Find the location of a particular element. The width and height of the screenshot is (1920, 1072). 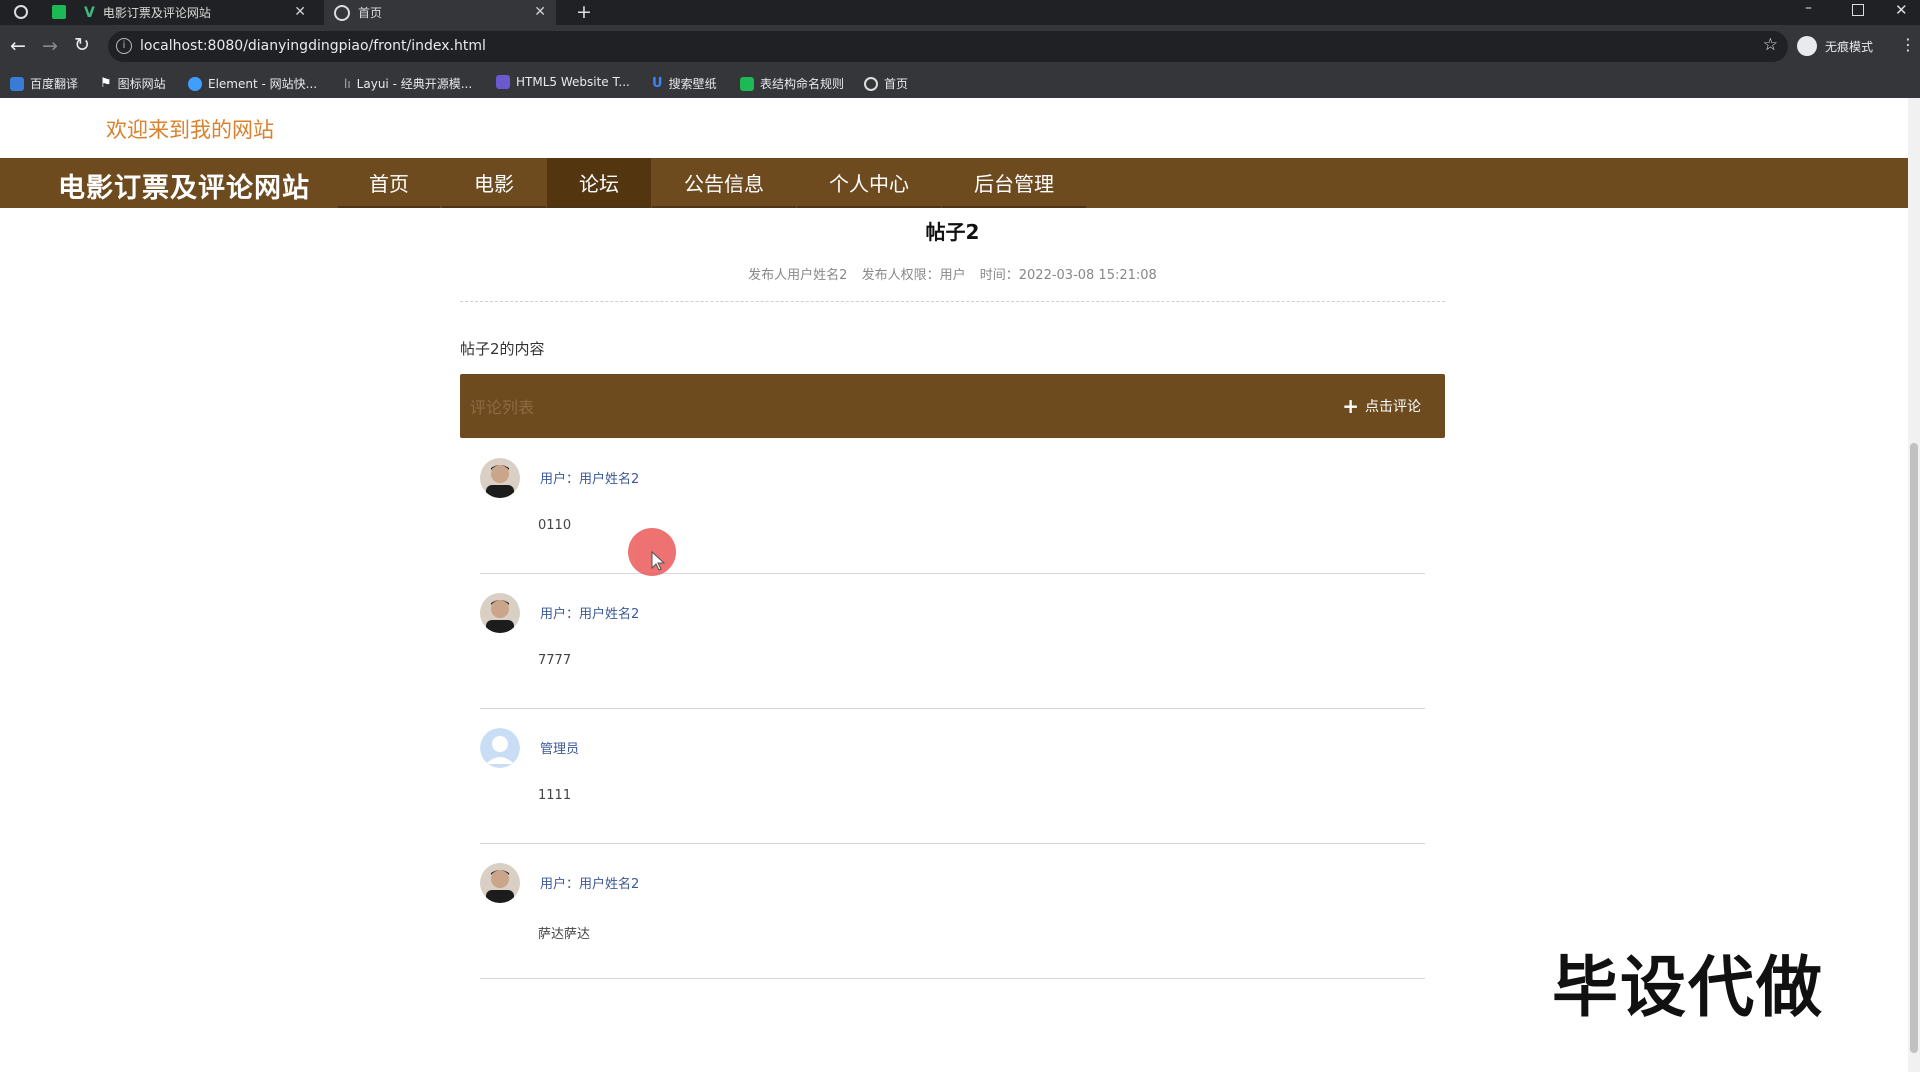

plus-icon: + is located at coordinates (1350, 406).